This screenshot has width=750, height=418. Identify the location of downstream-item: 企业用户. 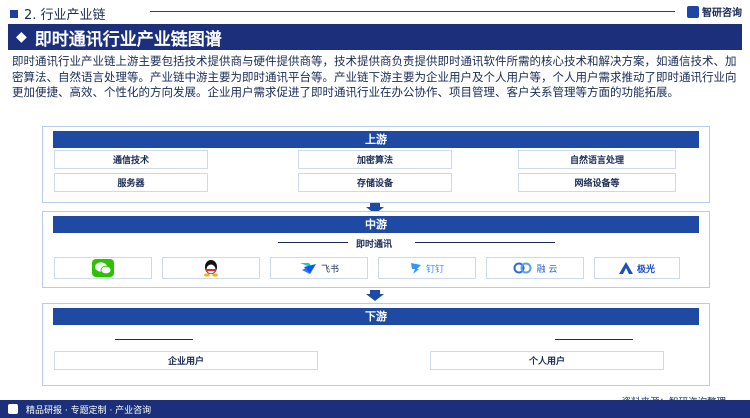
(186, 360).